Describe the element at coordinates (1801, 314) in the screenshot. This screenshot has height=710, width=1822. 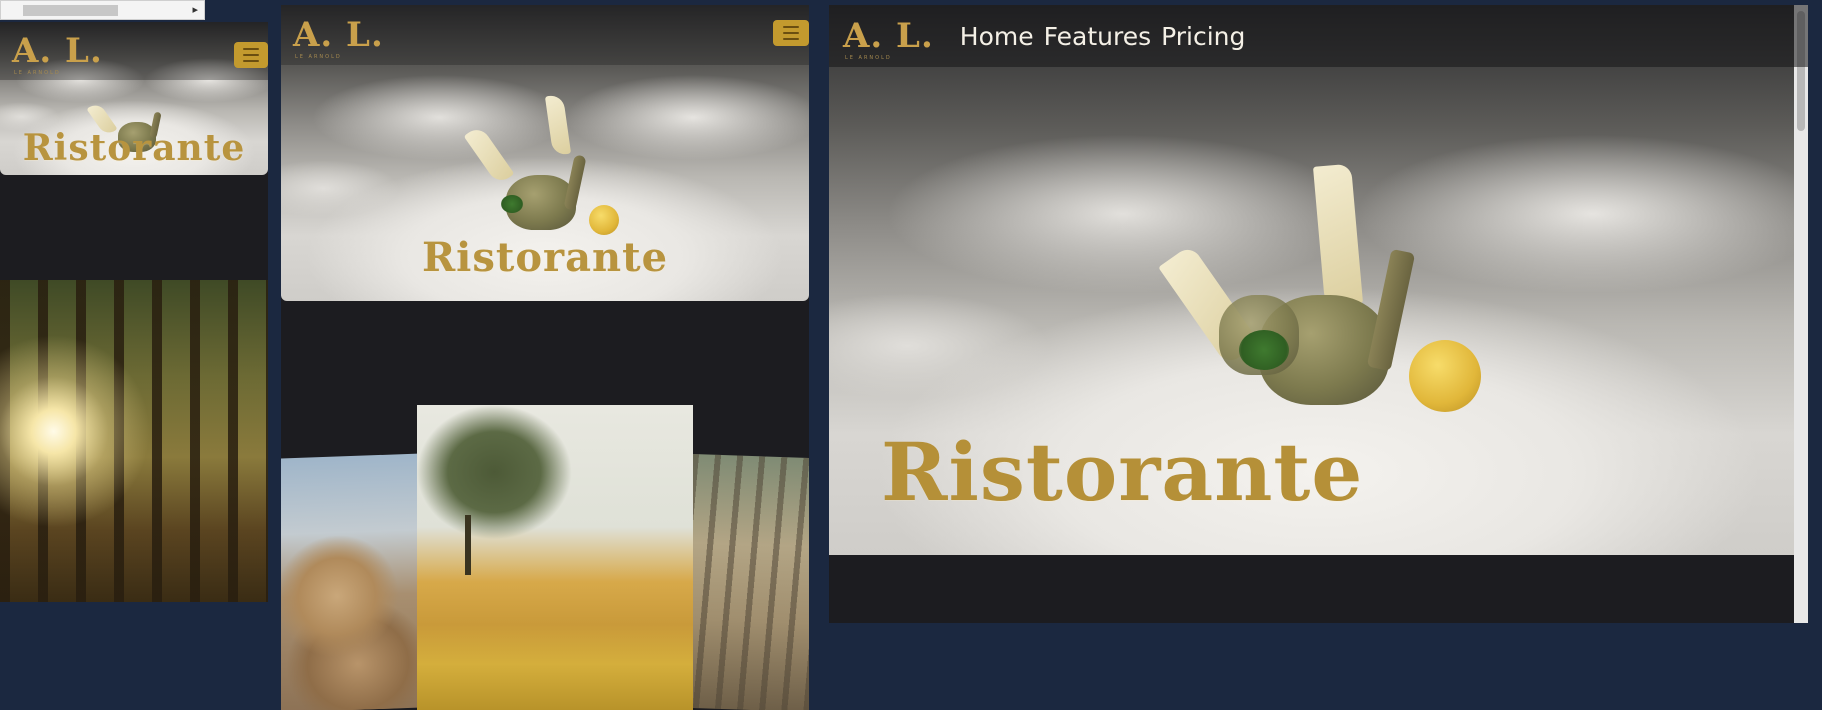
I see `vertical-scrollbar` at that location.